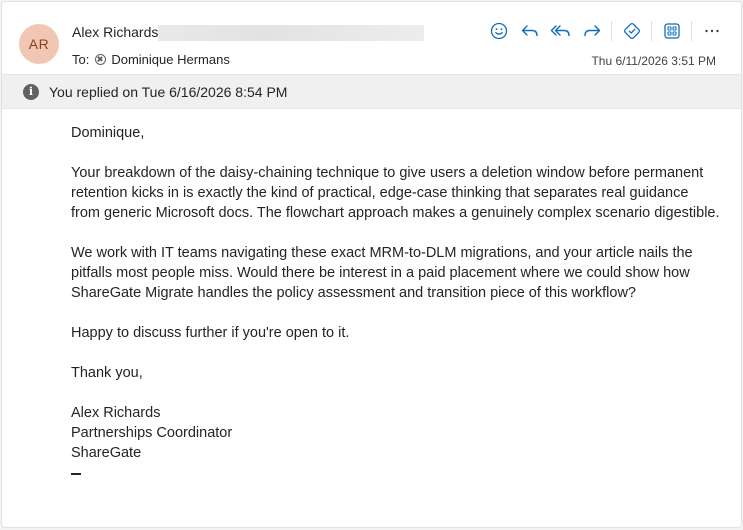 The image size is (743, 530). Describe the element at coordinates (711, 31) in the screenshot. I see `more-icon` at that location.